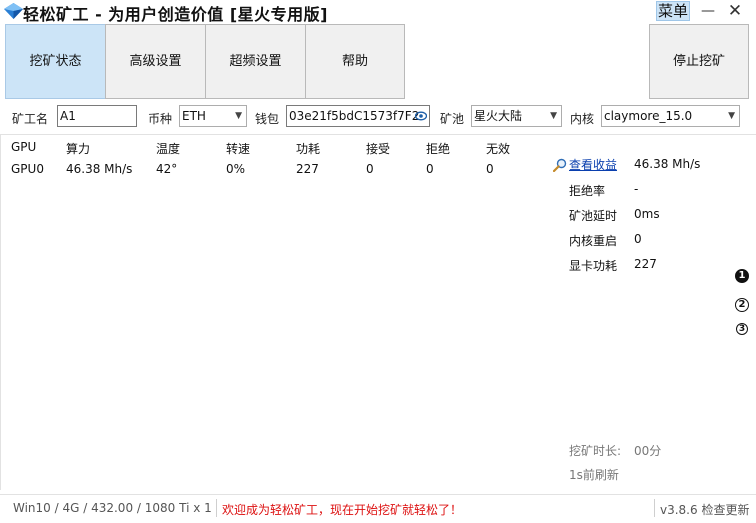  Describe the element at coordinates (27, 169) in the screenshot. I see `gpu-name-cell: GPU0` at that location.